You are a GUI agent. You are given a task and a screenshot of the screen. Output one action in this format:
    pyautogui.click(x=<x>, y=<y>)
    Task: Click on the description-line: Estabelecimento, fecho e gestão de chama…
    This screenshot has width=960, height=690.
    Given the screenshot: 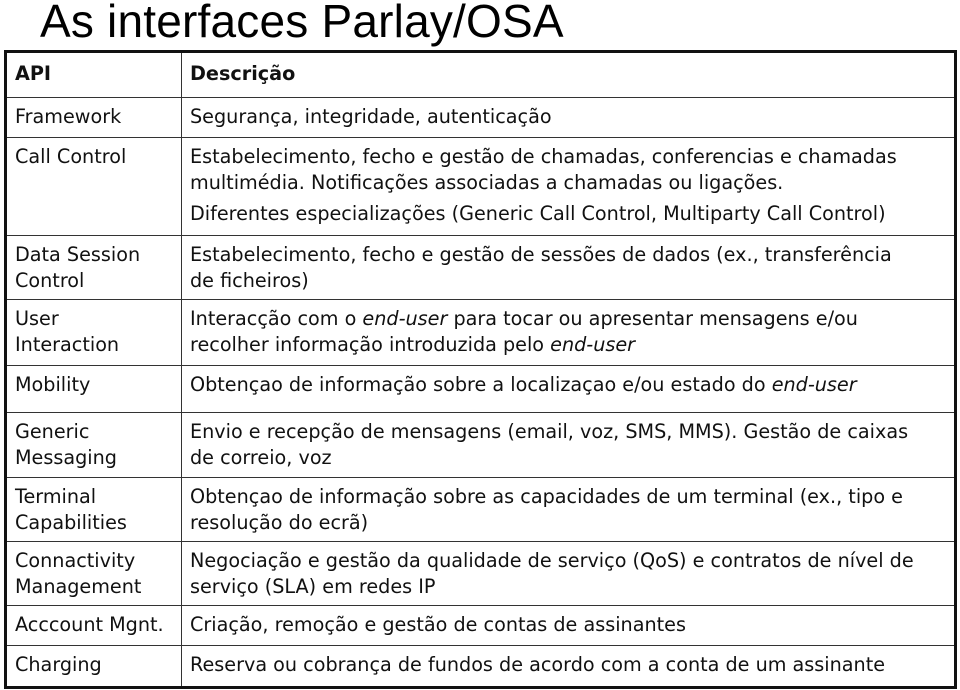 What is the action you would take?
    pyautogui.click(x=543, y=156)
    